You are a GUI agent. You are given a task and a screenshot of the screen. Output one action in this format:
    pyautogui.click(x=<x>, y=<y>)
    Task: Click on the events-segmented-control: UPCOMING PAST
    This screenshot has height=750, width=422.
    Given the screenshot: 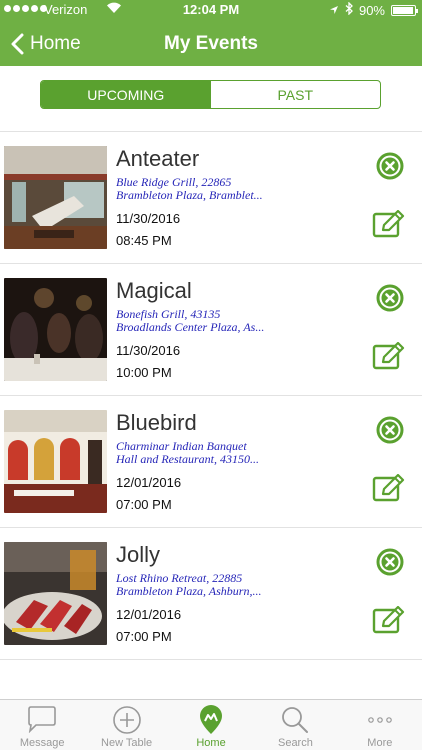 What is the action you would take?
    pyautogui.click(x=210, y=94)
    